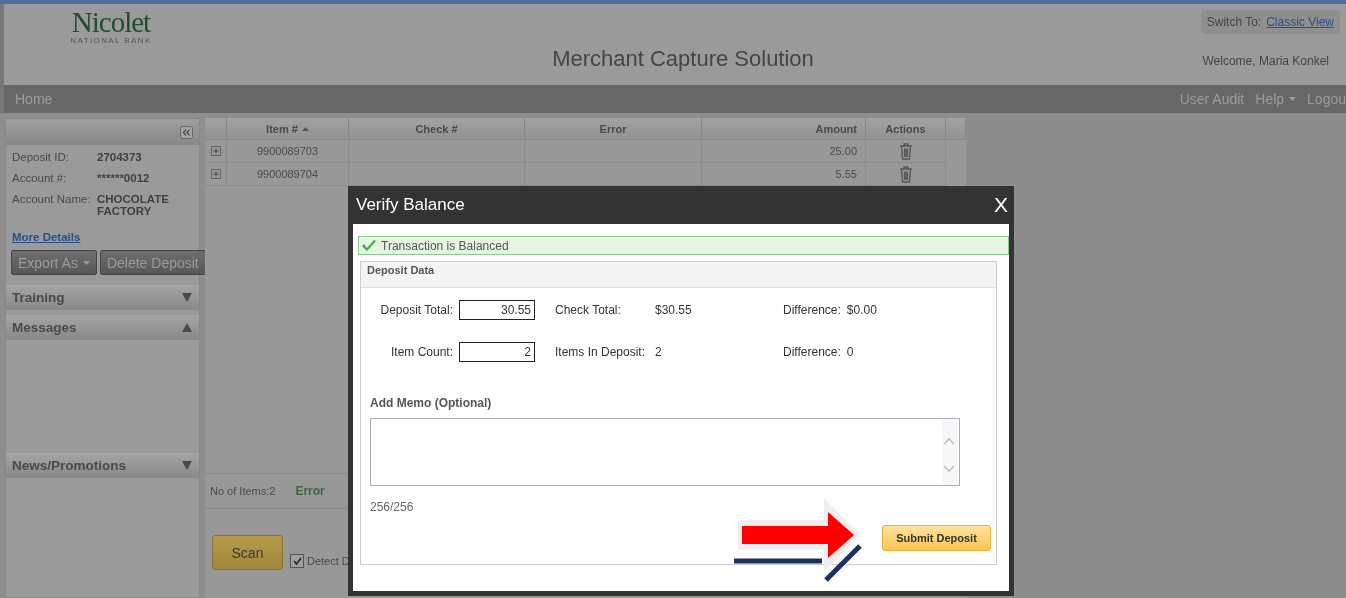  Describe the element at coordinates (784, 151) in the screenshot. I see `table-cell: 25.00` at that location.